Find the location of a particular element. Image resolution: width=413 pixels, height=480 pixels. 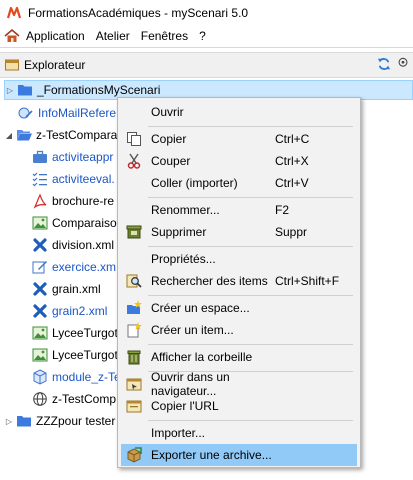

tree-item: grain.xml is located at coordinates (66, 289).